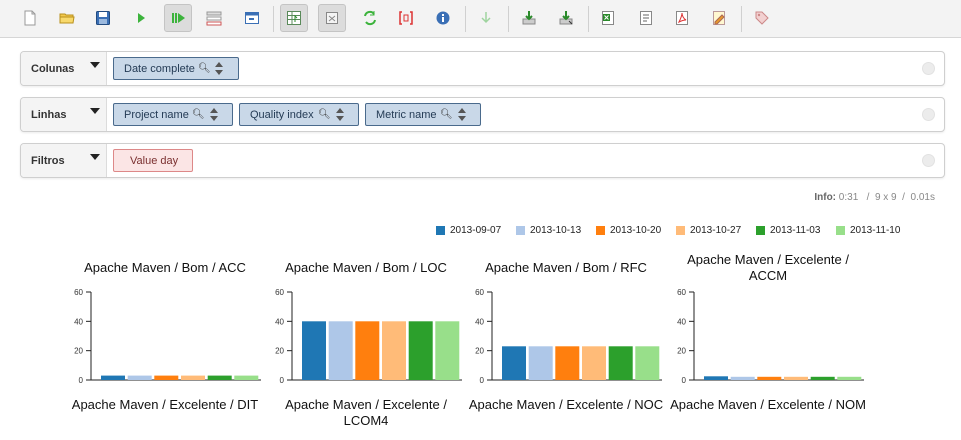 The width and height of the screenshot is (961, 440). What do you see at coordinates (141, 18) in the screenshot?
I see `run-icon` at bounding box center [141, 18].